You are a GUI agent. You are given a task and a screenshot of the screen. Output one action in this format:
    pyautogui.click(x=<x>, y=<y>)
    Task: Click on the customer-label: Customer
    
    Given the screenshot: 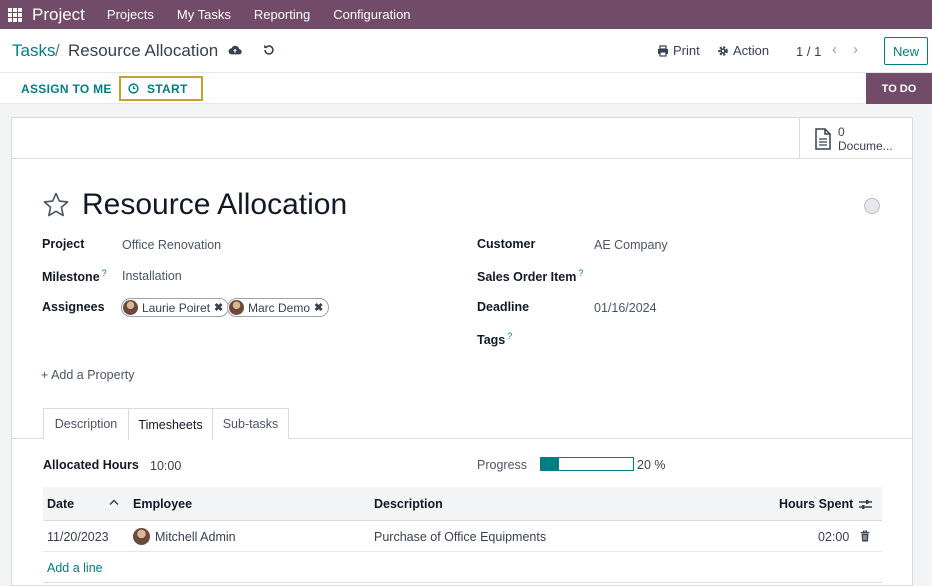 What is the action you would take?
    pyautogui.click(x=506, y=244)
    